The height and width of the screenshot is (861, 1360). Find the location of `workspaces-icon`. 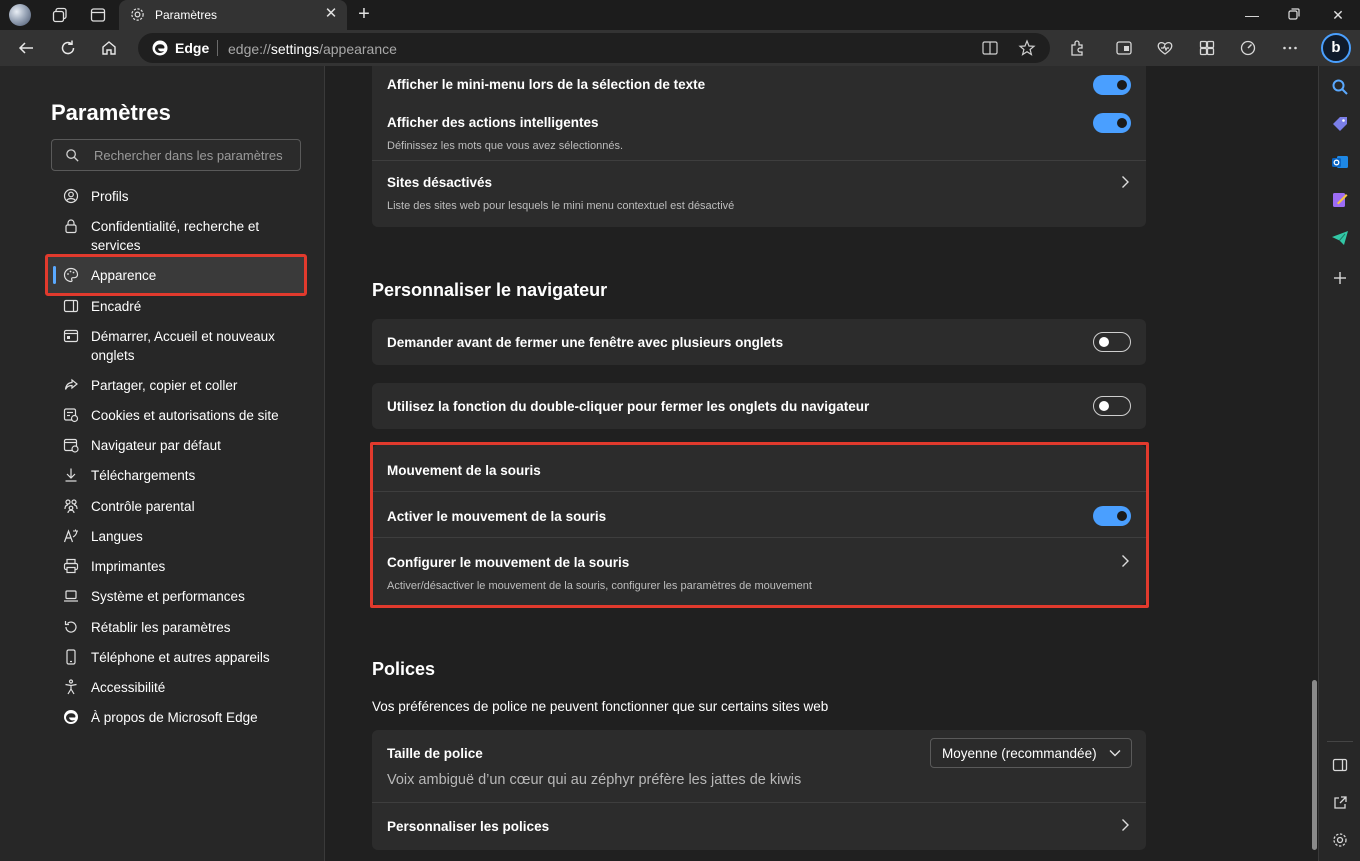

workspaces-icon is located at coordinates (60, 15).